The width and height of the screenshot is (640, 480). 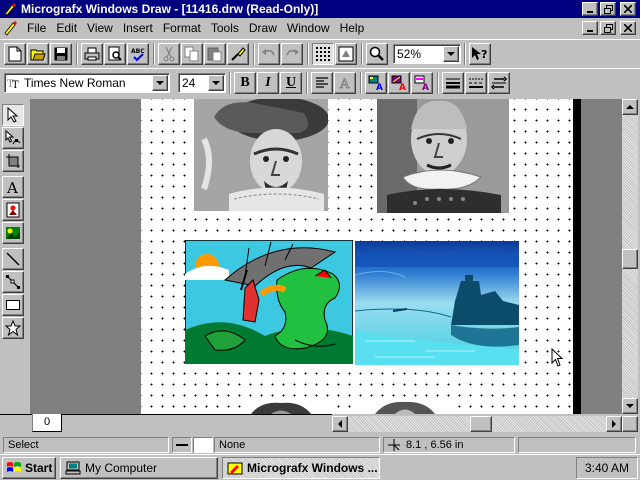 I want to click on paste-button, so click(x=215, y=53).